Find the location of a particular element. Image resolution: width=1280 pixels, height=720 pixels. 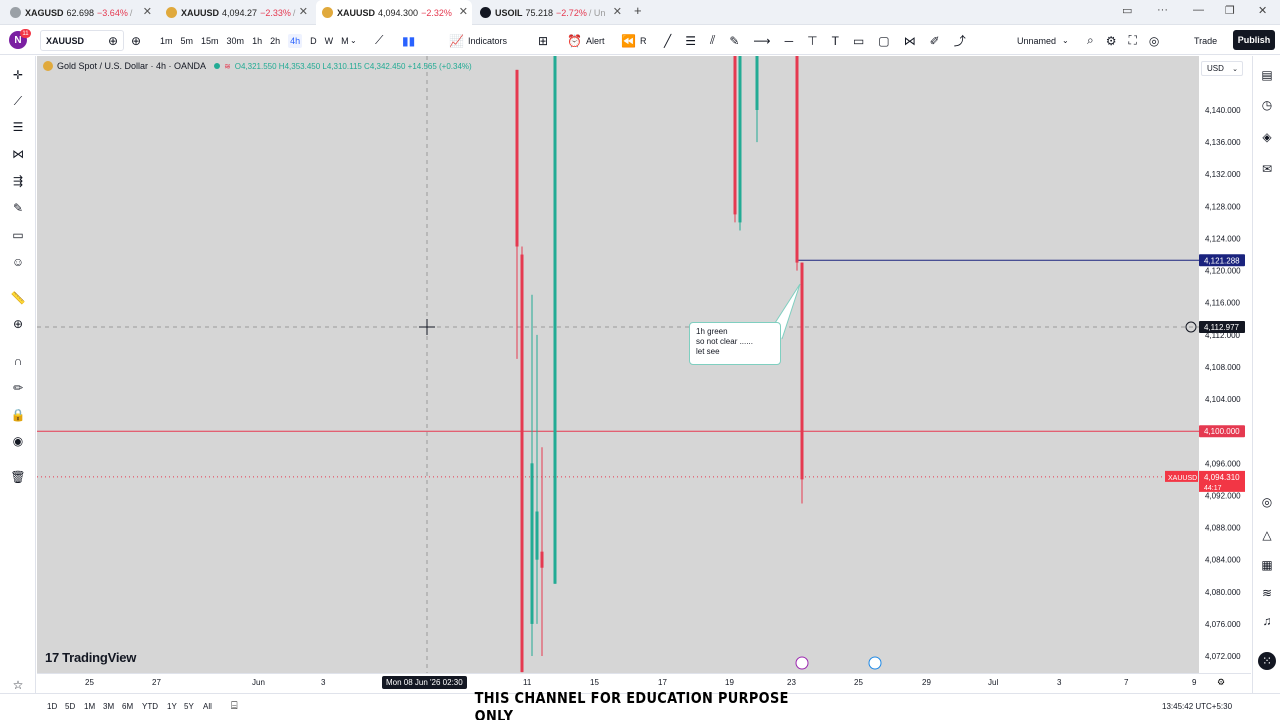

more-options-icon: ··· is located at coordinates (1162, 10).